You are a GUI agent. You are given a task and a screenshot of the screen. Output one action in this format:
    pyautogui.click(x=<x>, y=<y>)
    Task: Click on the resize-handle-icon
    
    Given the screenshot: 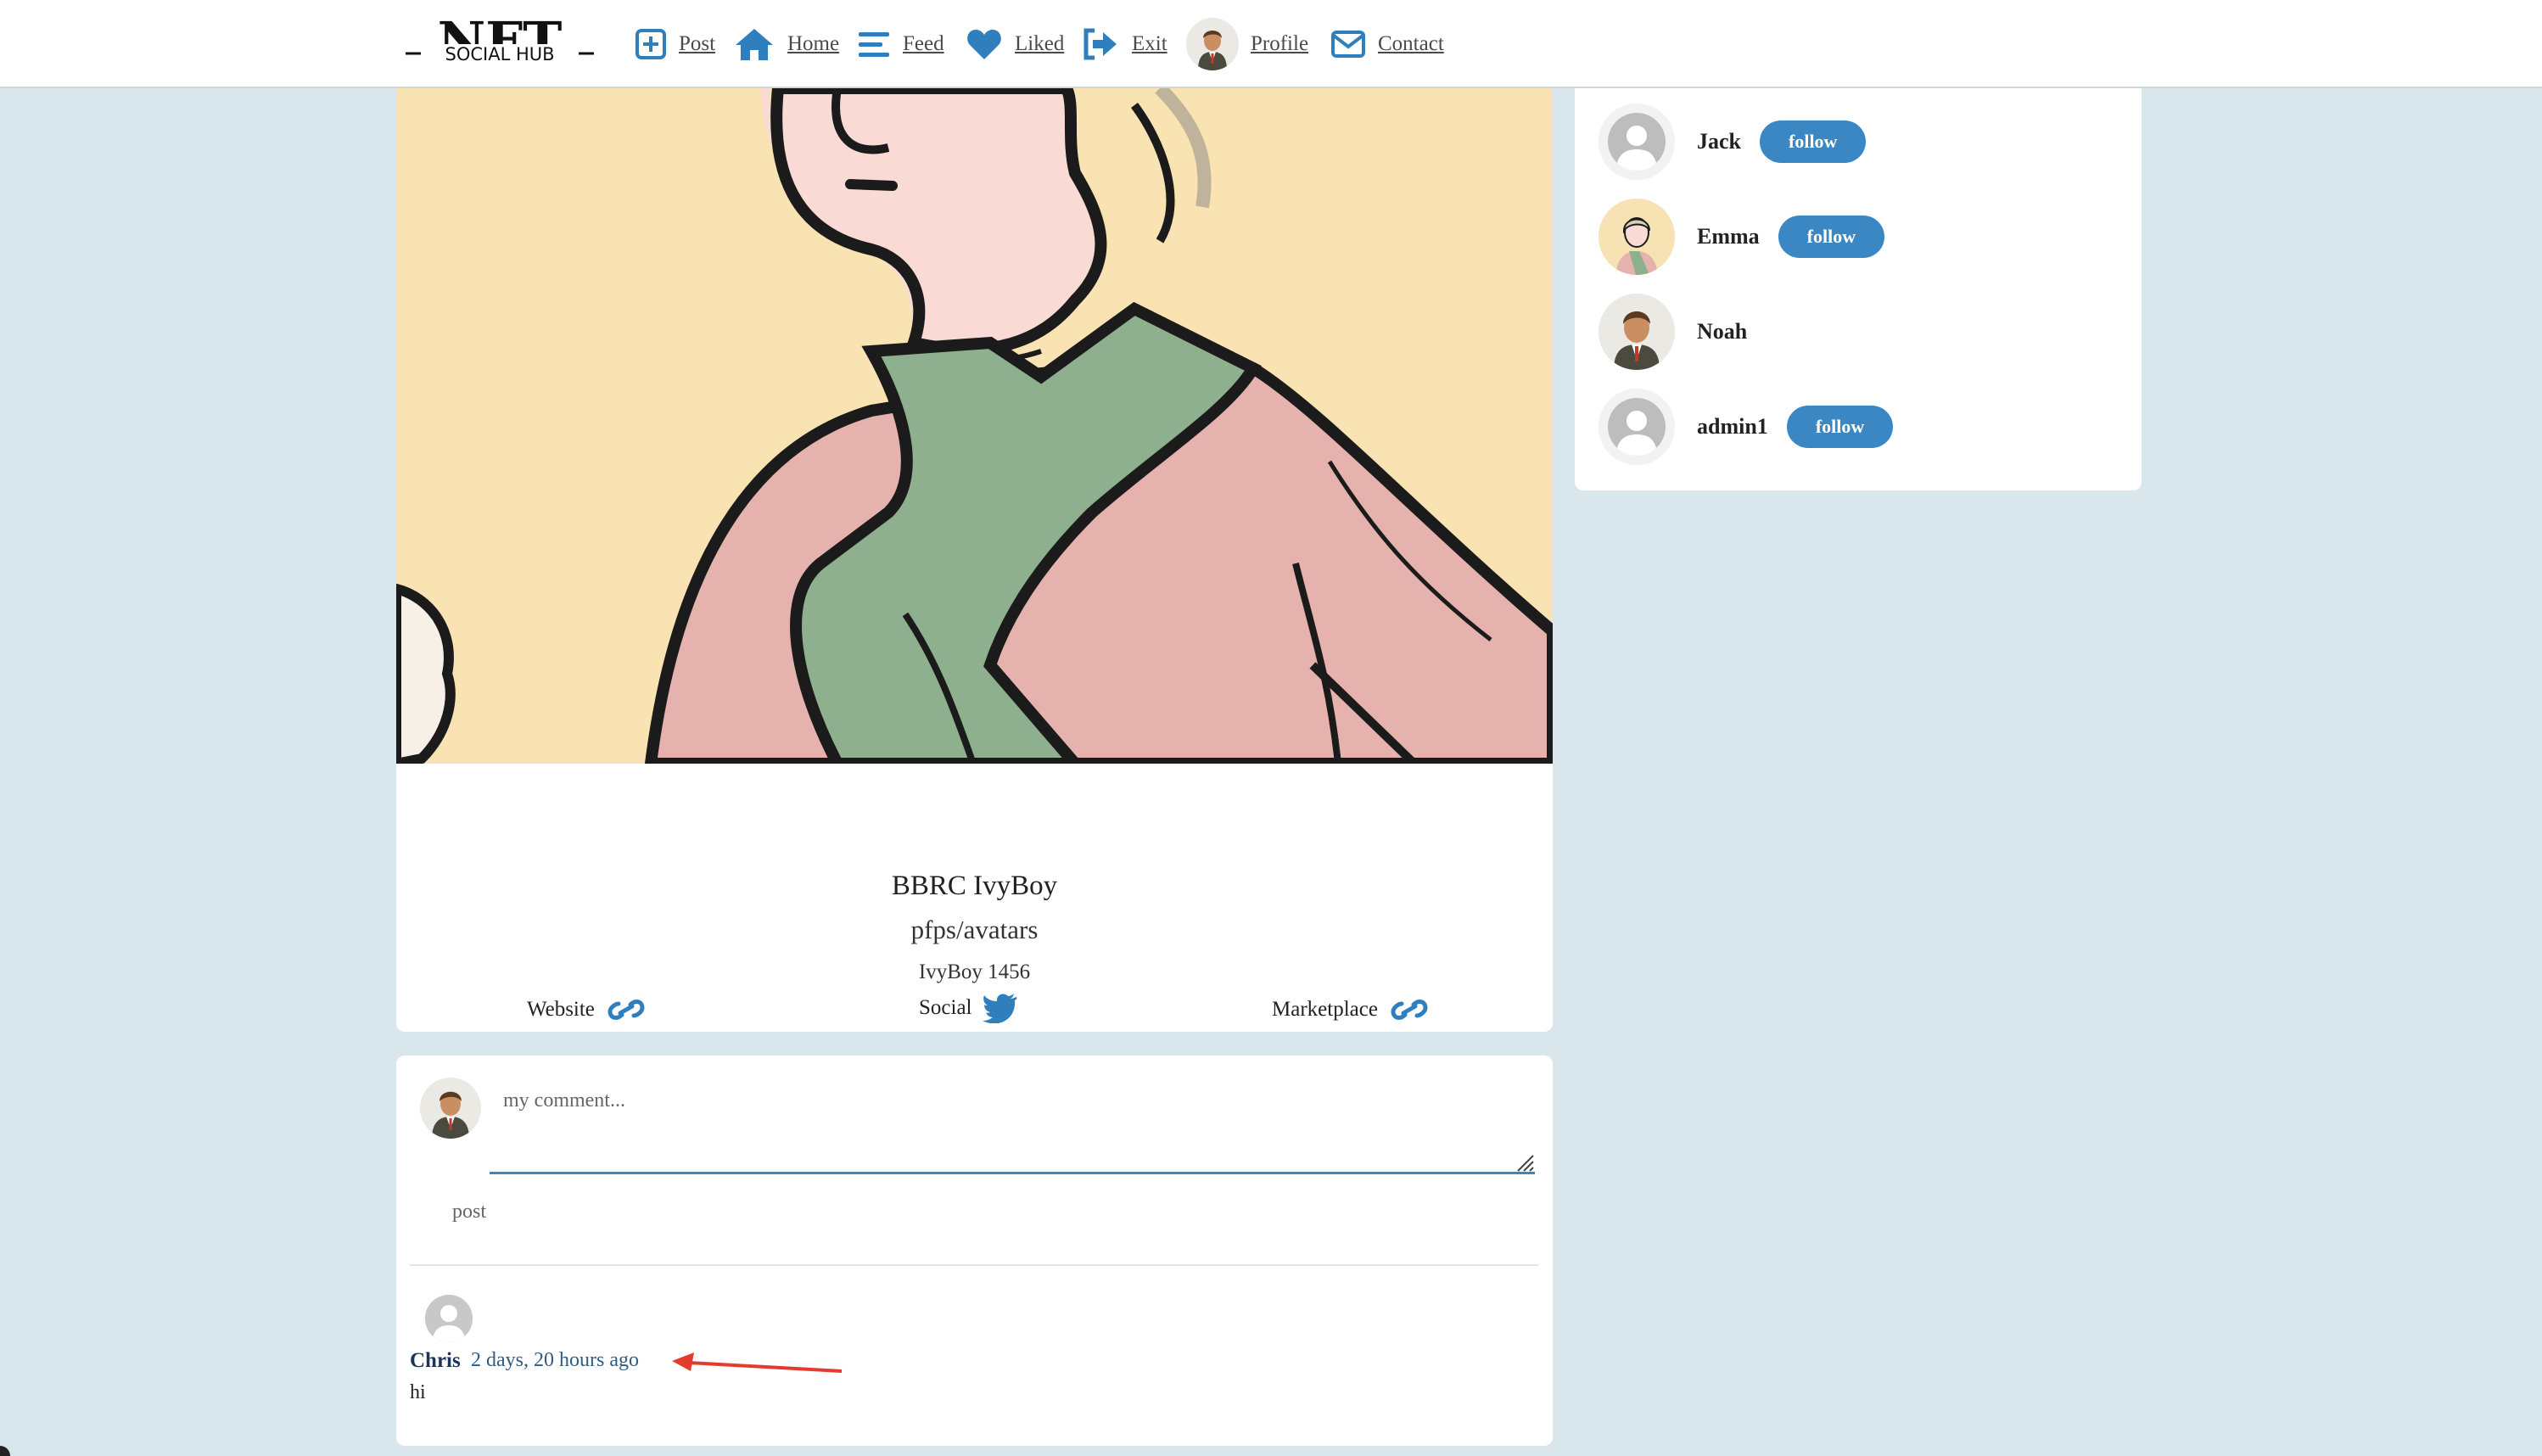 What is the action you would take?
    pyautogui.click(x=1525, y=1162)
    